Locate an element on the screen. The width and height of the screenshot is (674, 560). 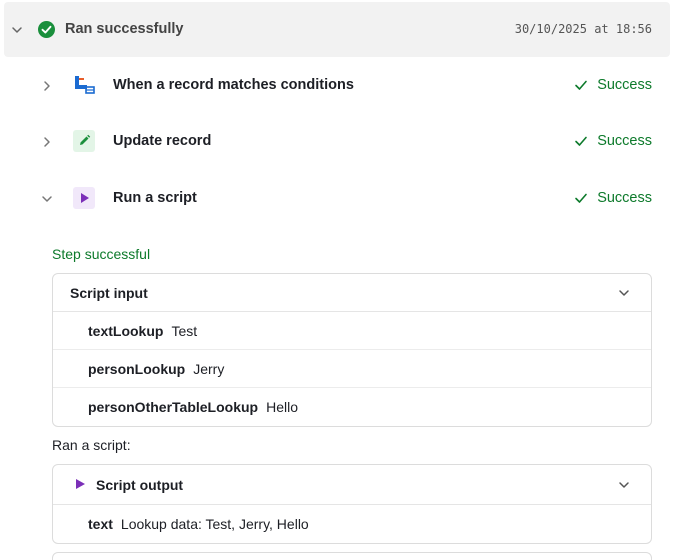
input-value: Jerry is located at coordinates (209, 369).